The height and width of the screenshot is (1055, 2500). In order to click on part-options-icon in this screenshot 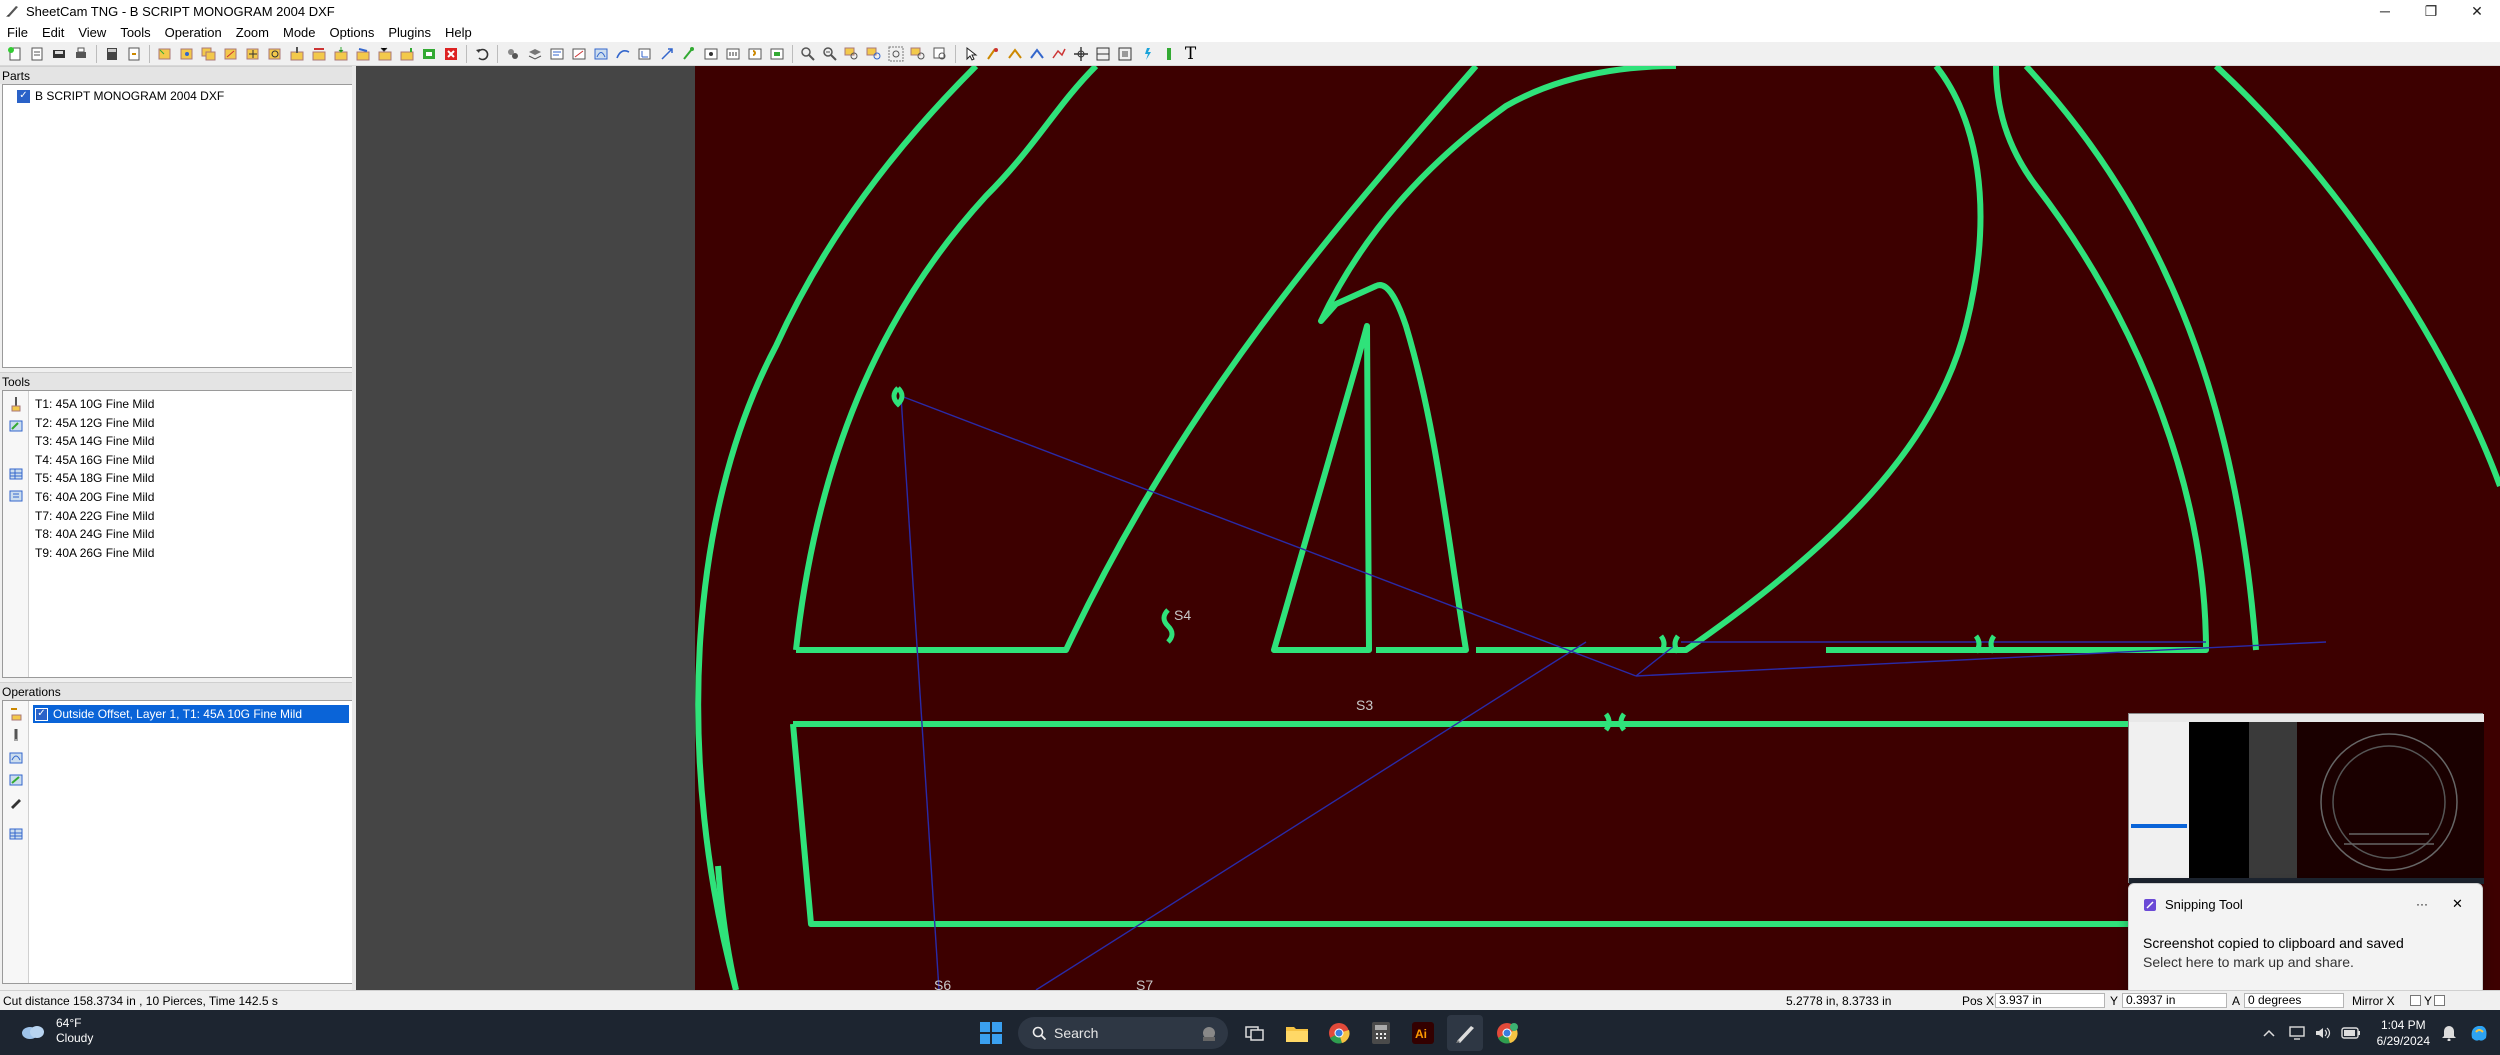, I will do `click(186, 54)`.